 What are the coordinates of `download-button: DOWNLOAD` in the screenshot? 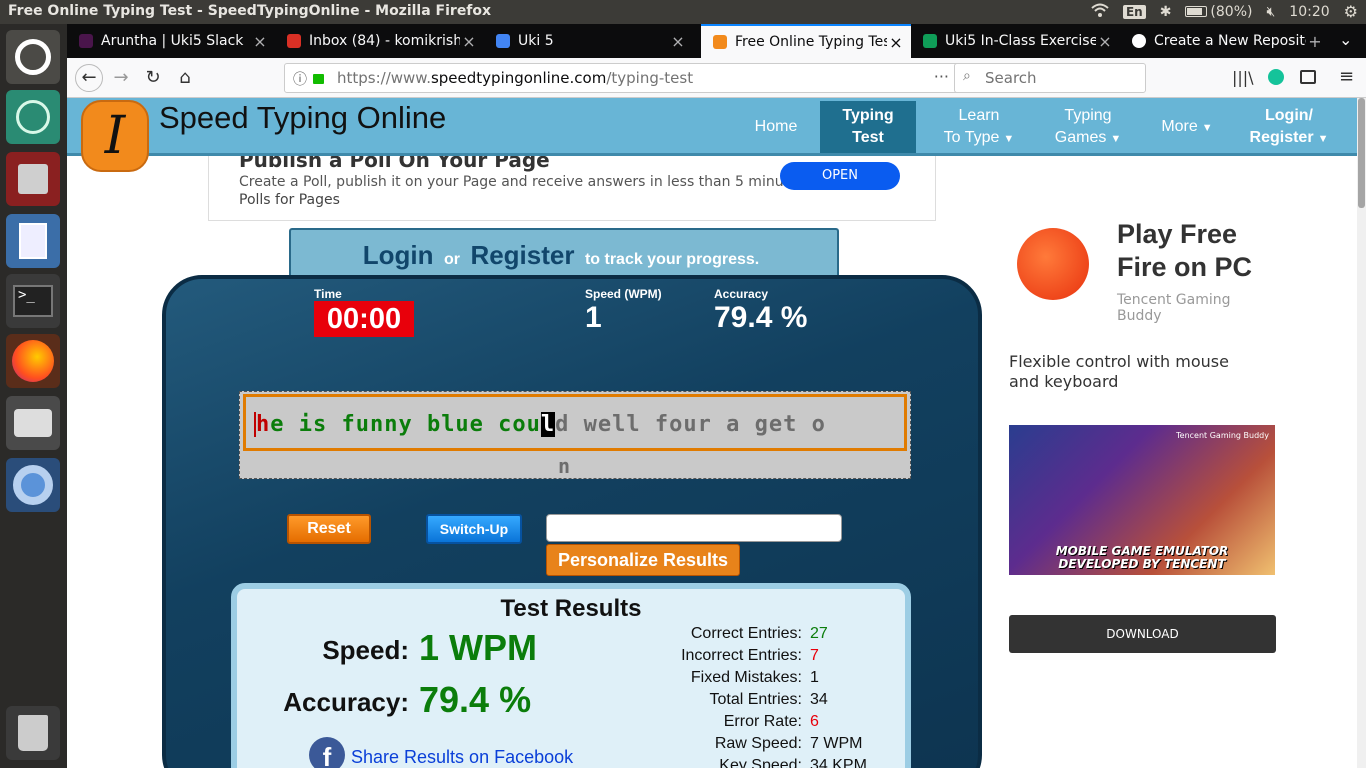 It's located at (1142, 634).